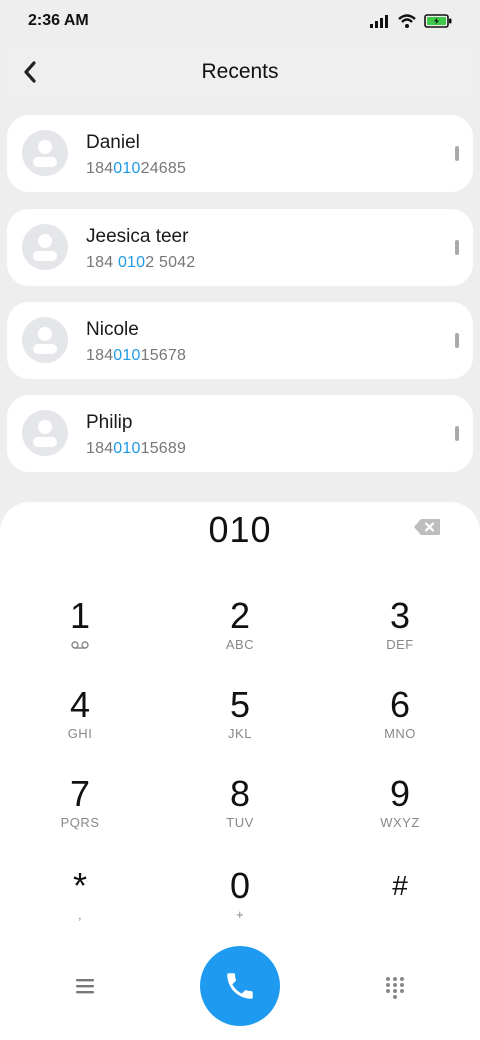  Describe the element at coordinates (79, 885) in the screenshot. I see `key-digit: *` at that location.